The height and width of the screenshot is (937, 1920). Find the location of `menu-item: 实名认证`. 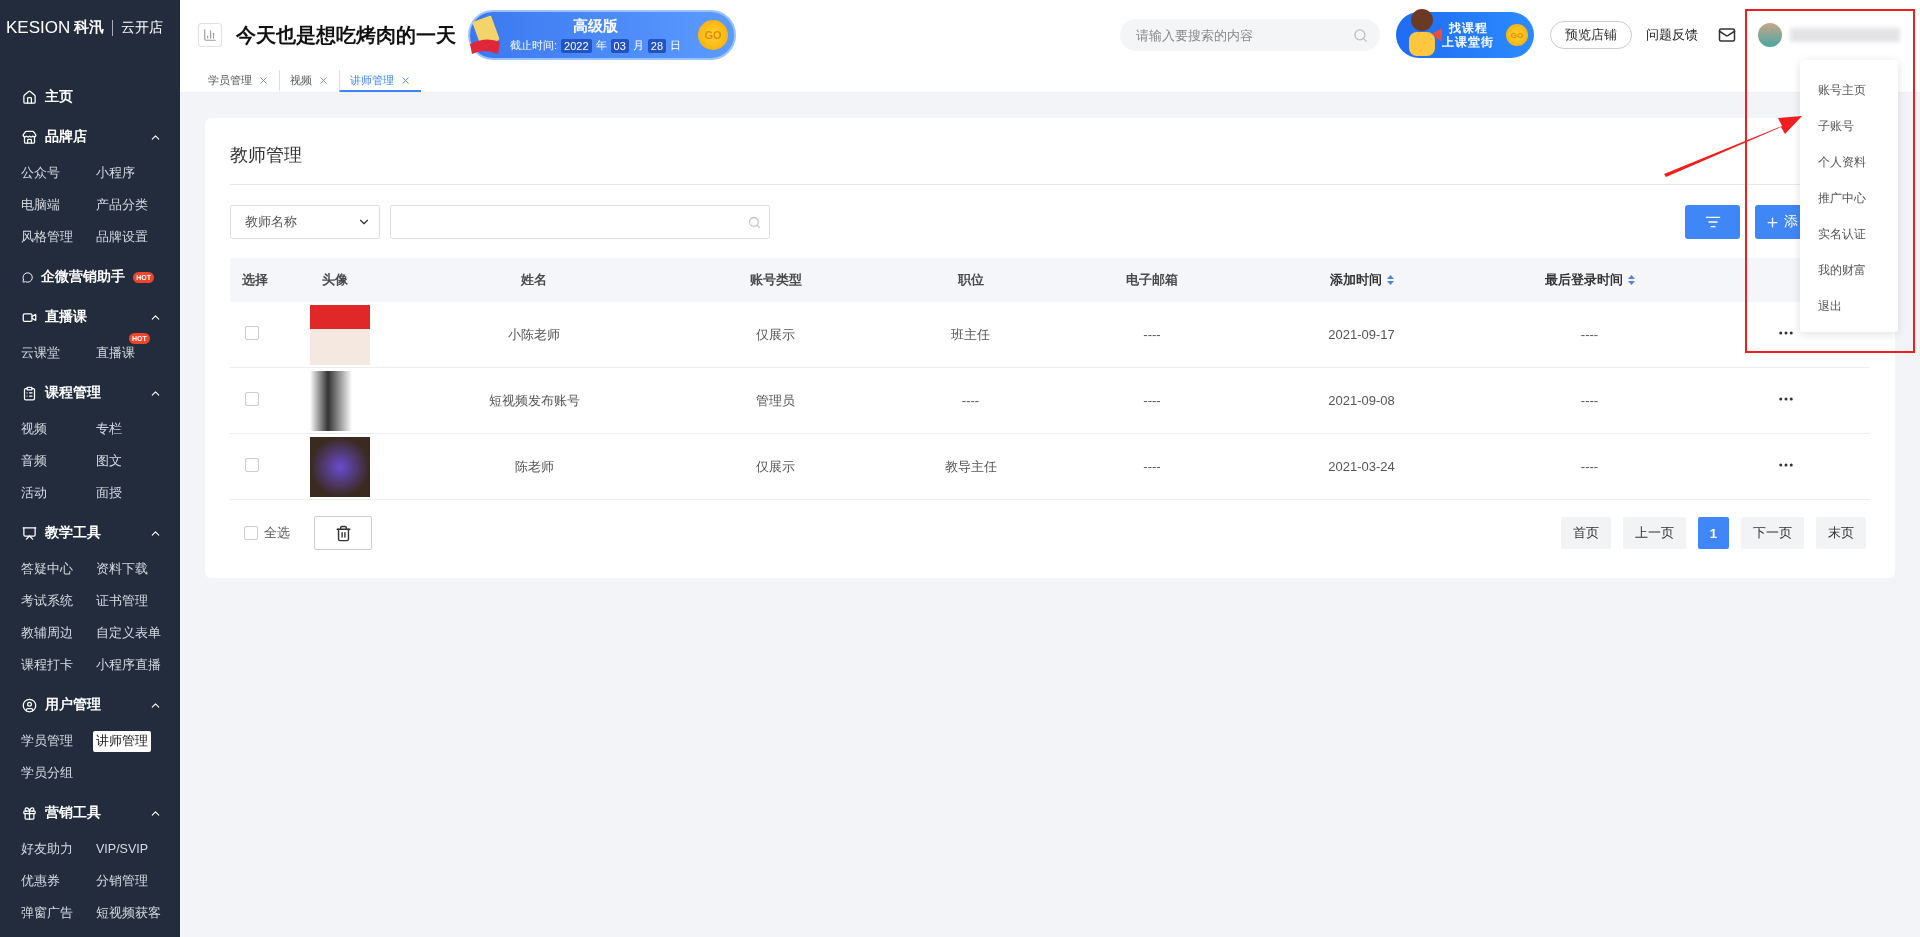

menu-item: 实名认证 is located at coordinates (1849, 234).